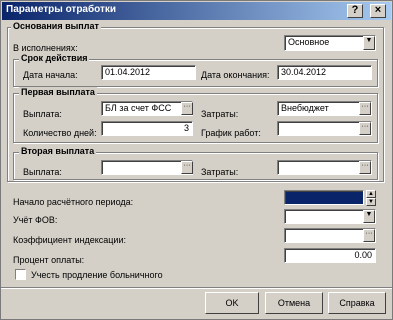 The width and height of the screenshot is (393, 320). What do you see at coordinates (369, 235) in the screenshot?
I see `coef-ellipsis-button: ···` at bounding box center [369, 235].